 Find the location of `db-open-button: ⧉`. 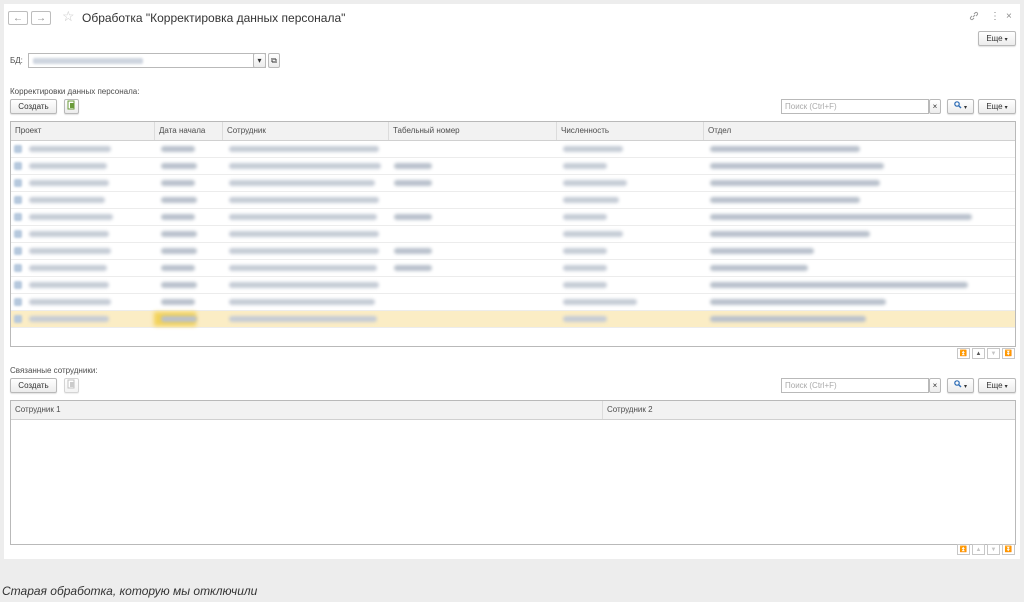

db-open-button: ⧉ is located at coordinates (274, 60).